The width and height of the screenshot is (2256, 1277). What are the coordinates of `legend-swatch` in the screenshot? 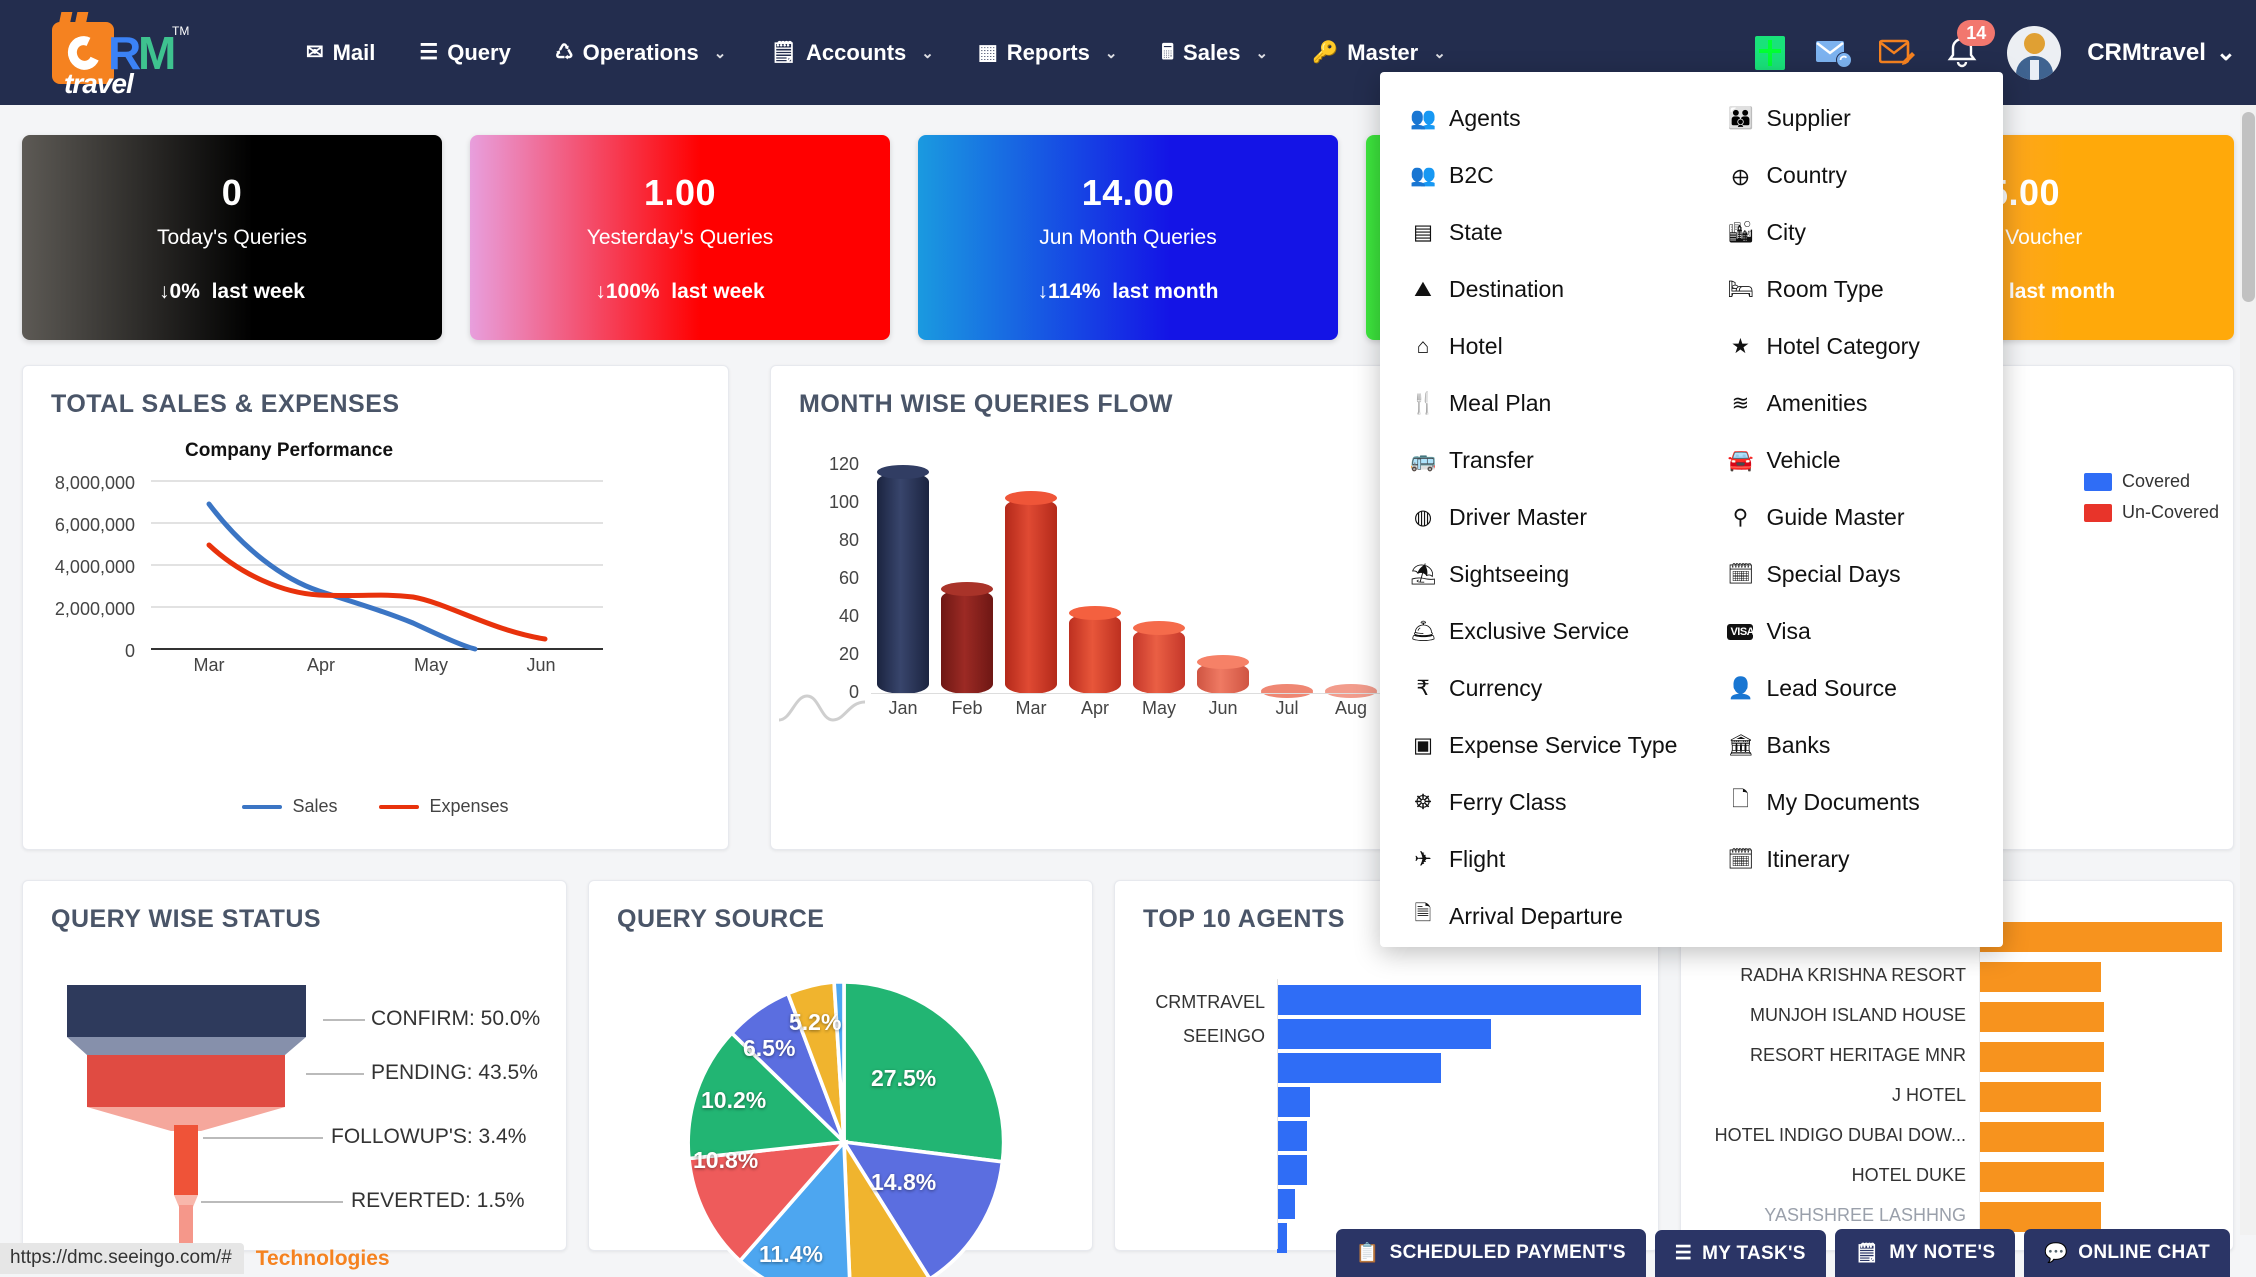 It's located at (399, 806).